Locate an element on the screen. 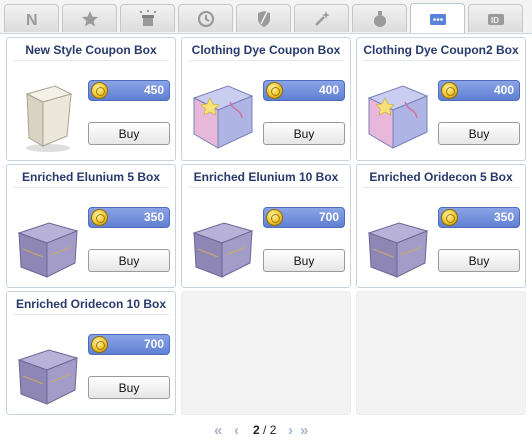 The width and height of the screenshot is (532, 440). category-tab-bar: N ID is located at coordinates (266, 17).